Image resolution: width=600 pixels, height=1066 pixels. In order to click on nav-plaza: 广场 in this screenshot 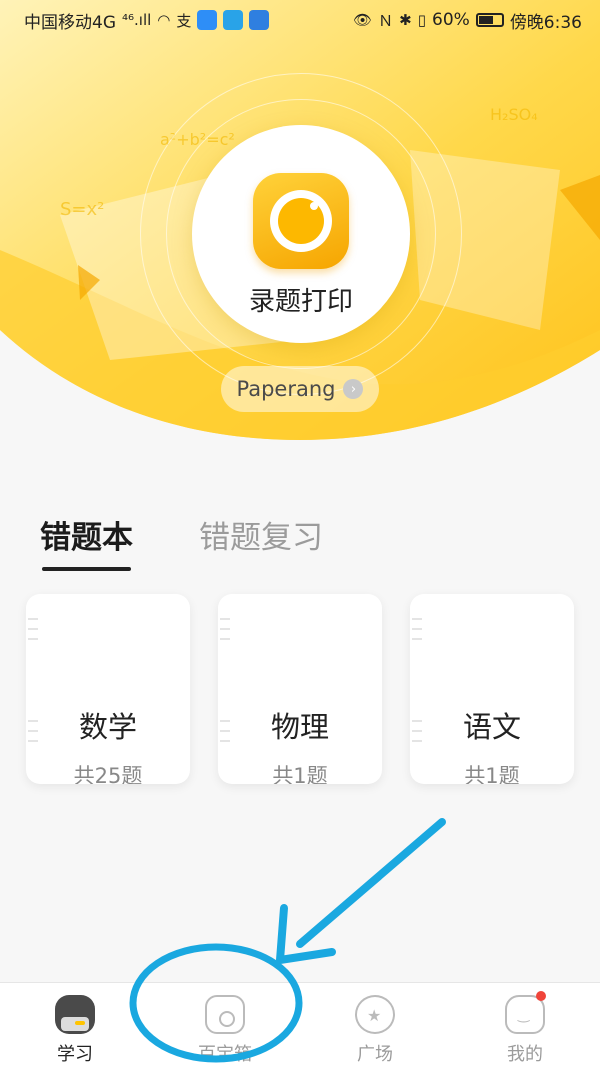, I will do `click(375, 1024)`.